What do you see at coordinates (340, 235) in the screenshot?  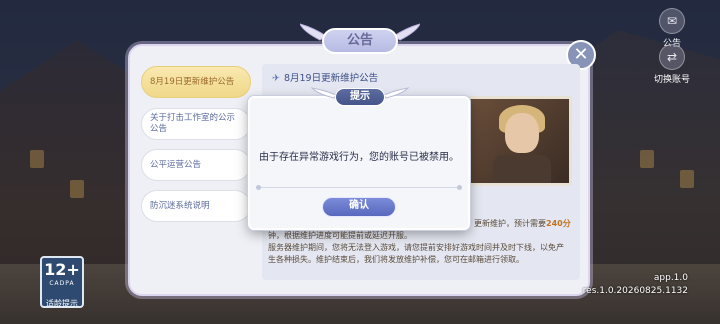 I see `body-line: 钟，根据维护进度可能提前或延迟开服。` at bounding box center [340, 235].